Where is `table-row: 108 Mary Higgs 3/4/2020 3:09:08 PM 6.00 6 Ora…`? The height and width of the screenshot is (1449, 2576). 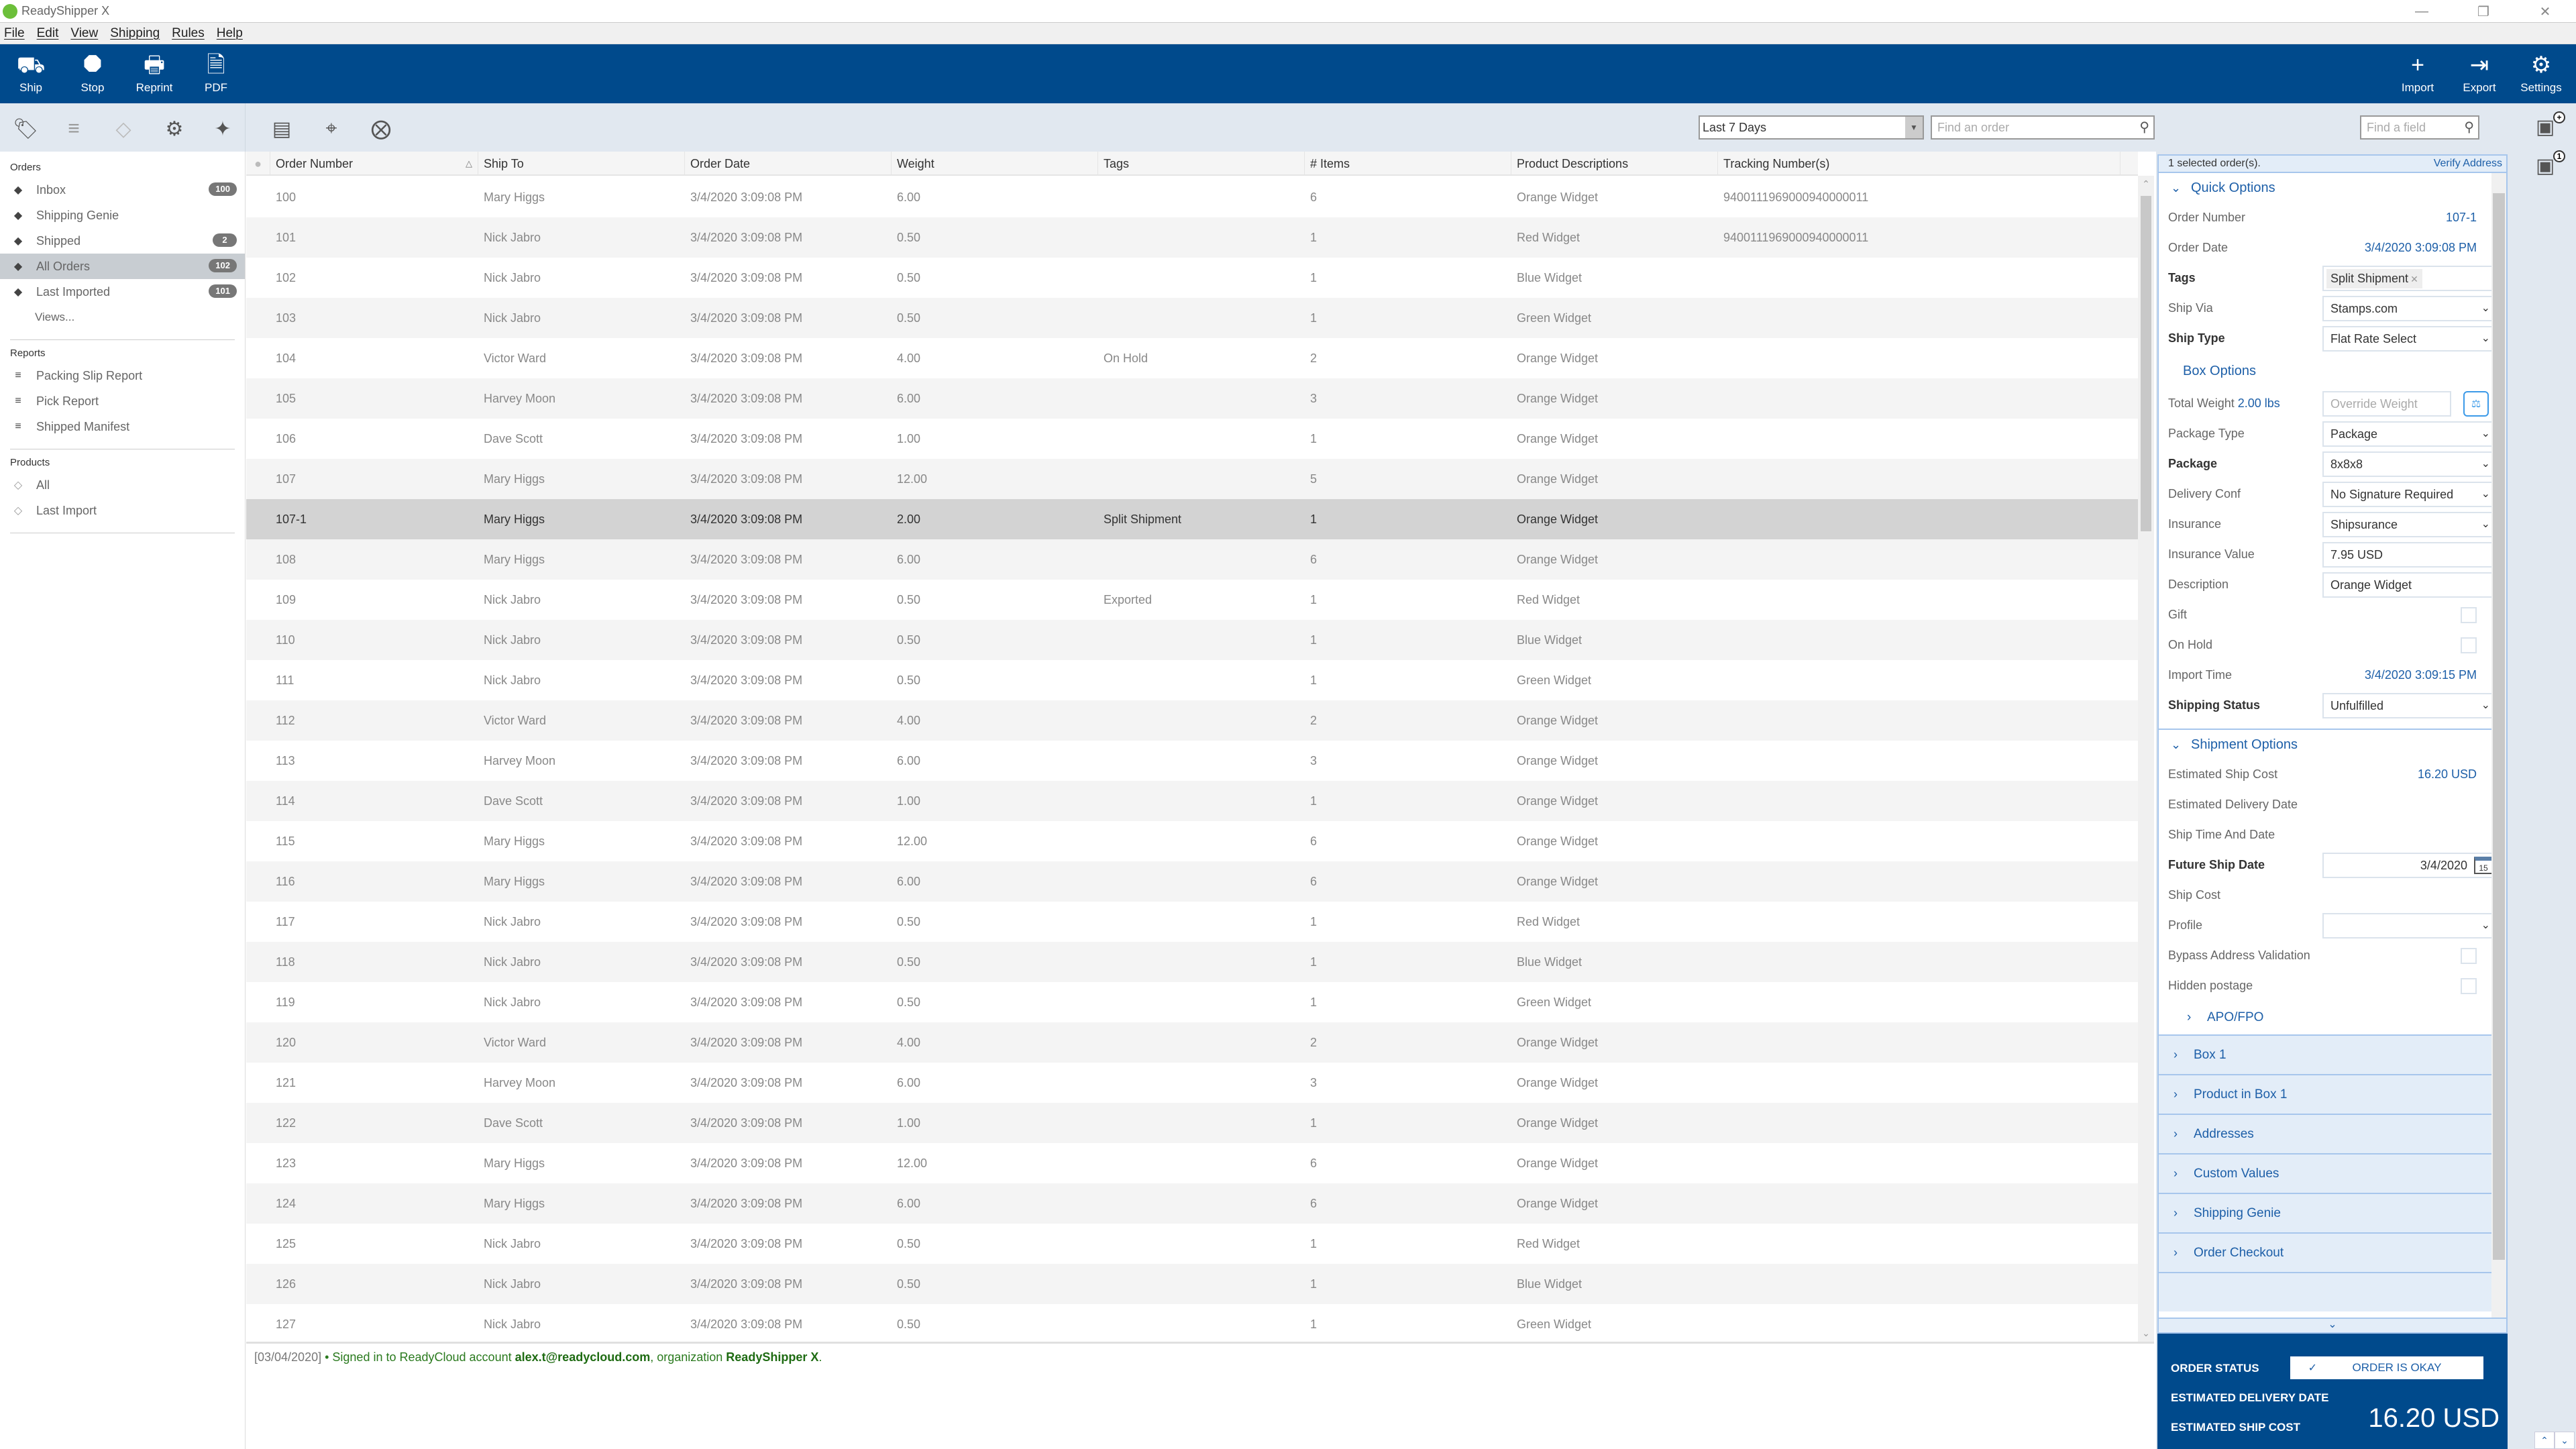
table-row: 108 Mary Higgs 3/4/2020 3:09:08 PM 6.00 6 Ora… is located at coordinates (1192, 559).